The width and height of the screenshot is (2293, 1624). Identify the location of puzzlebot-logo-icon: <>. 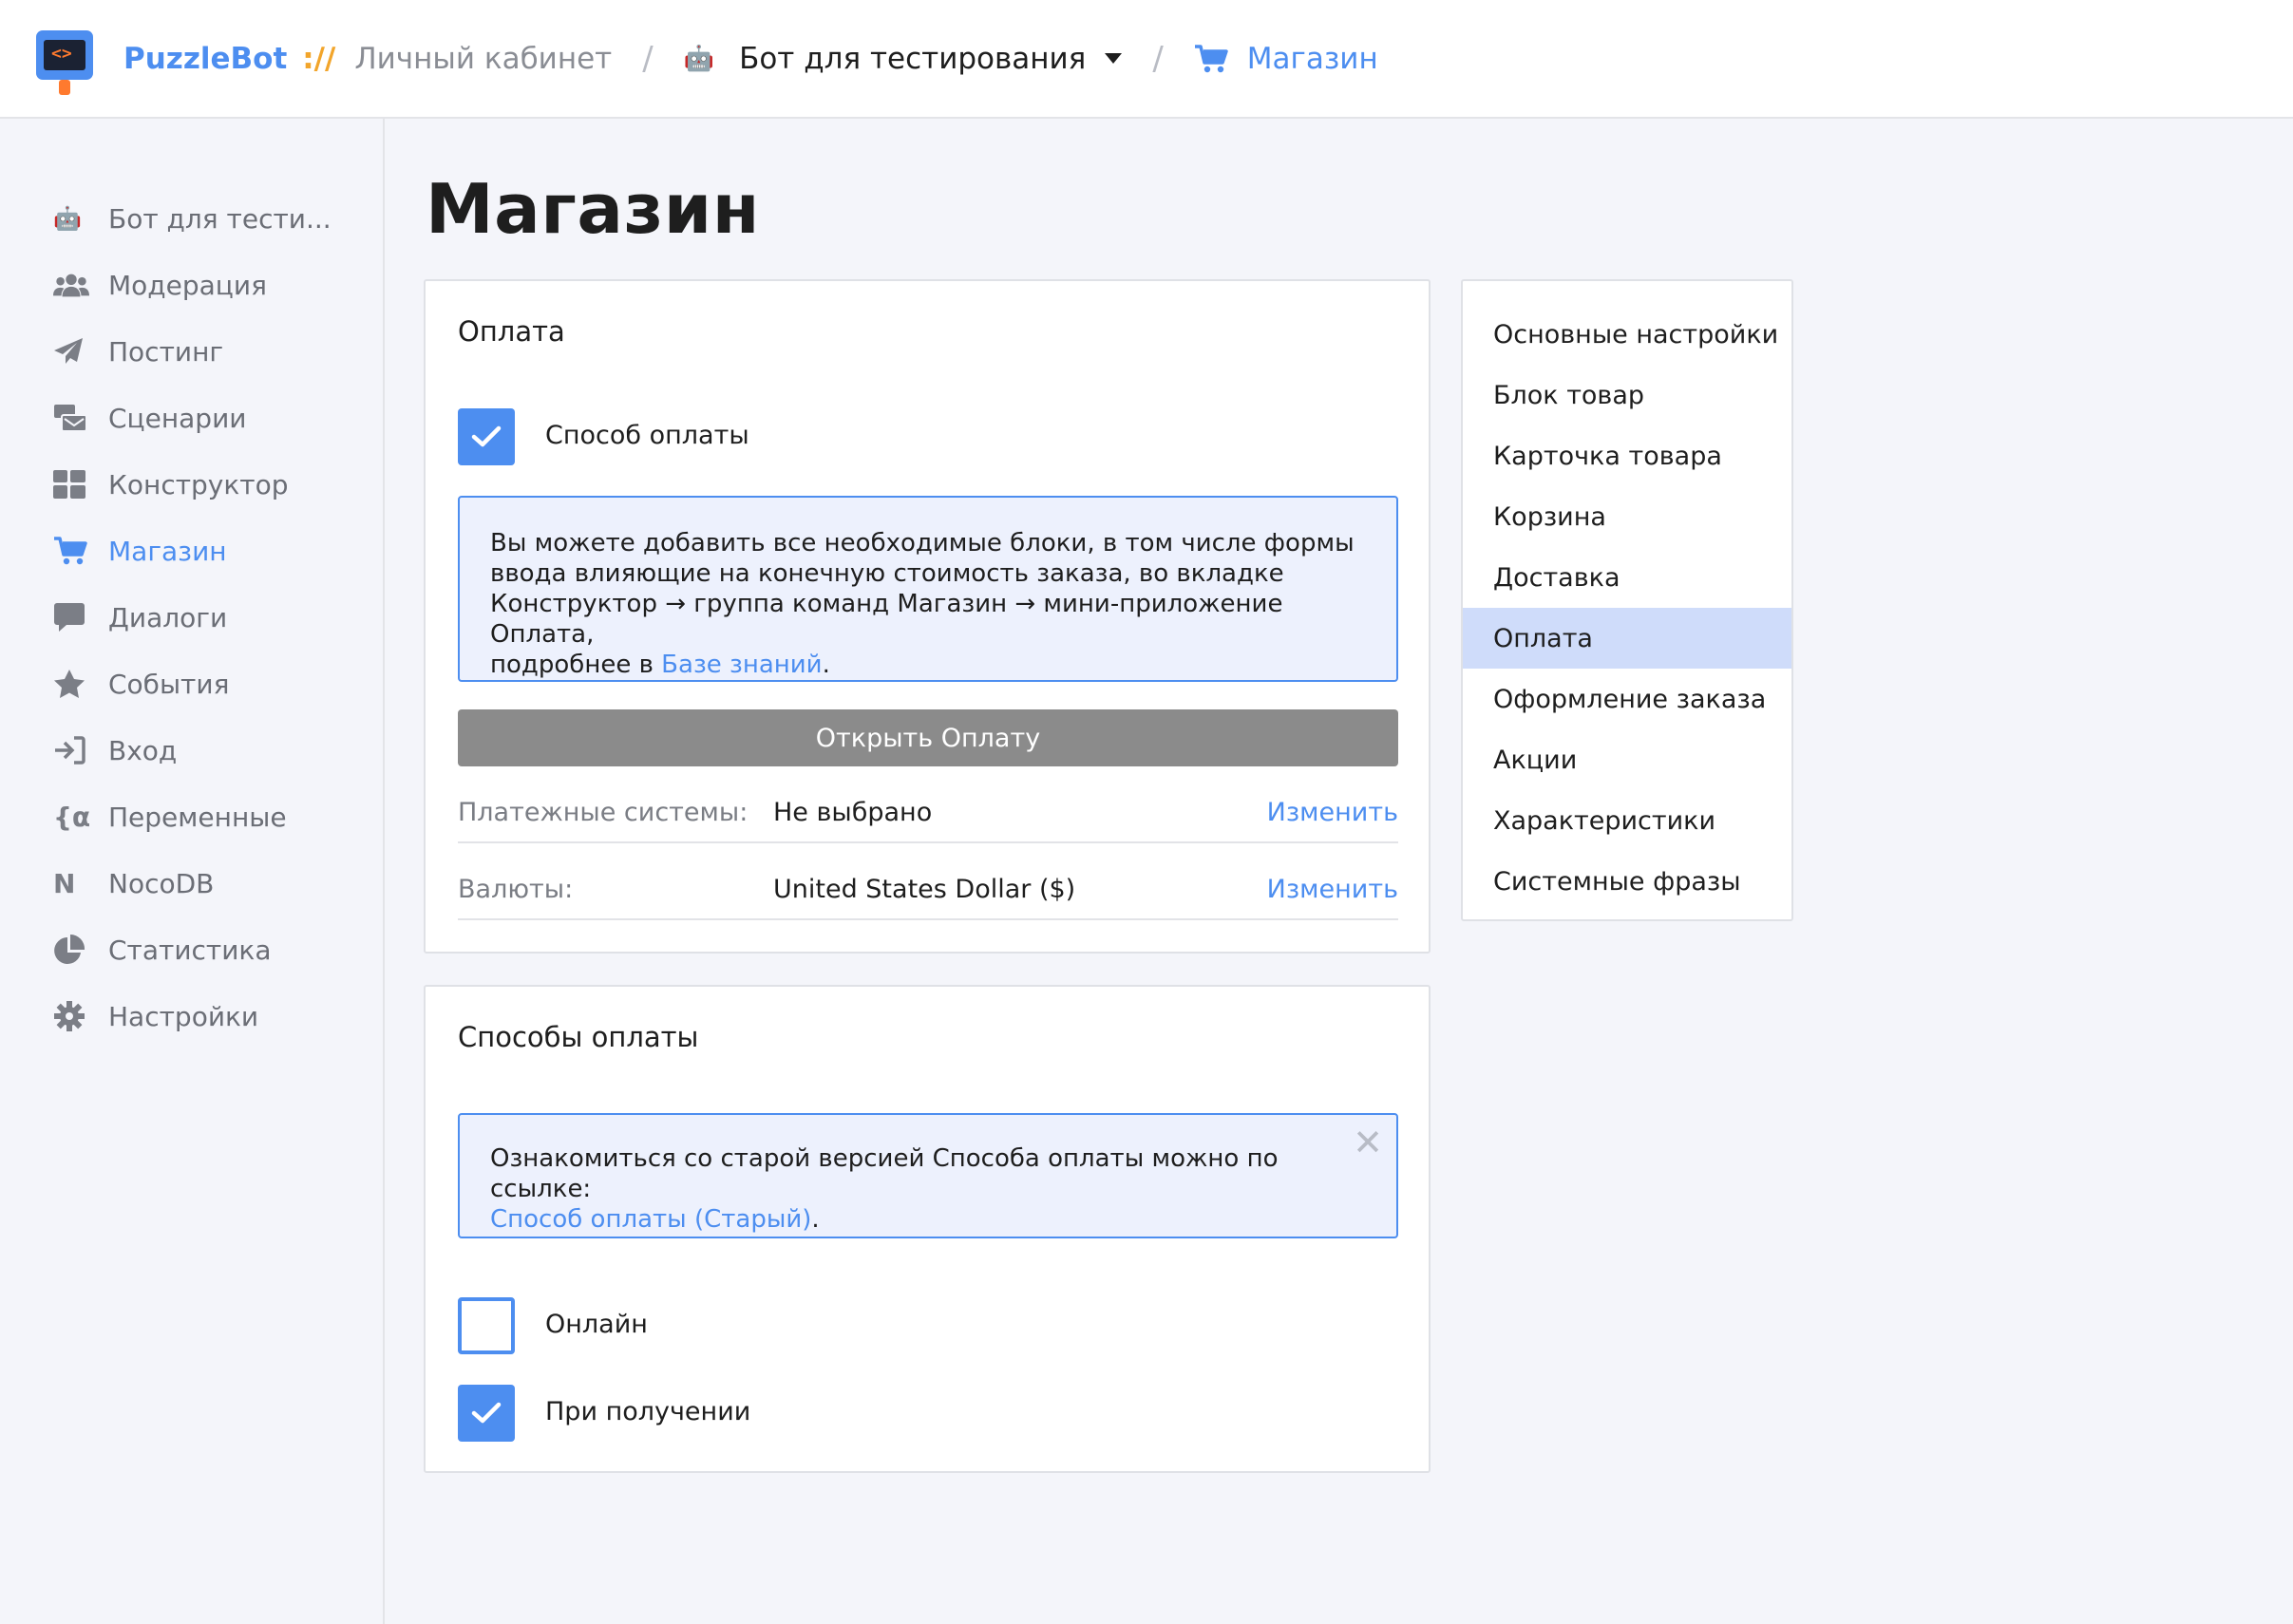
(64, 60).